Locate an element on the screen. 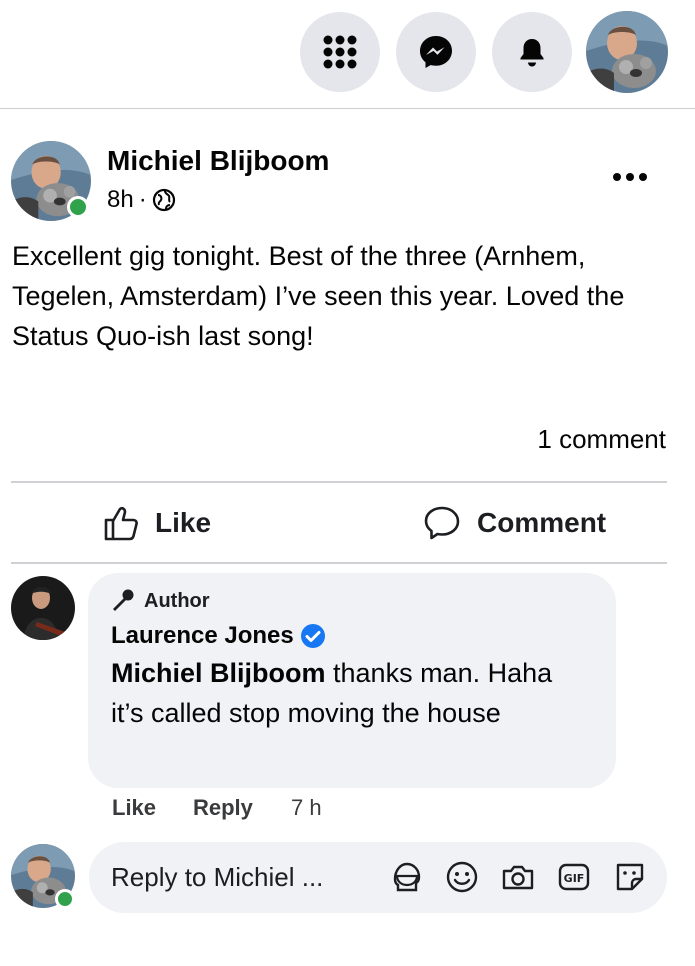 This screenshot has height=966, width=695. messenger-button is located at coordinates (436, 52).